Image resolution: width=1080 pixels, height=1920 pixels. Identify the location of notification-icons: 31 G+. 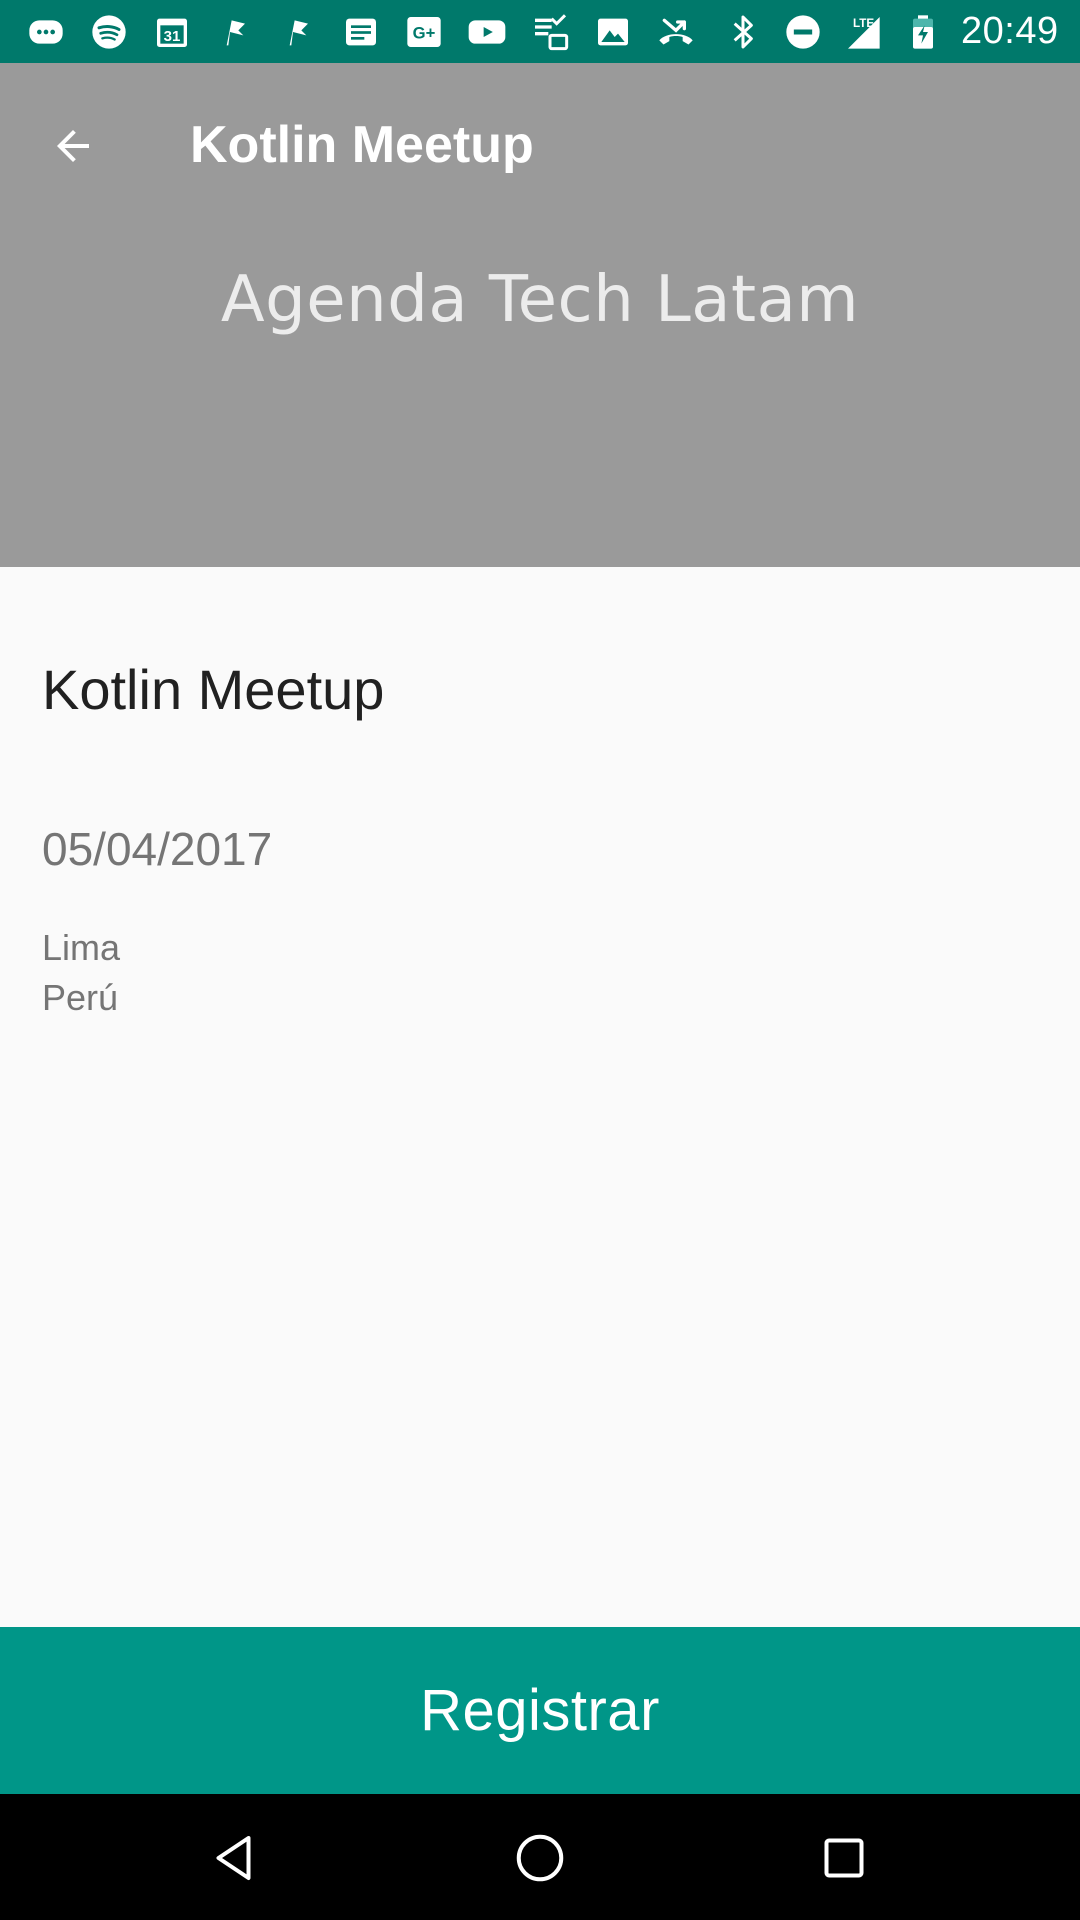
(368, 31).